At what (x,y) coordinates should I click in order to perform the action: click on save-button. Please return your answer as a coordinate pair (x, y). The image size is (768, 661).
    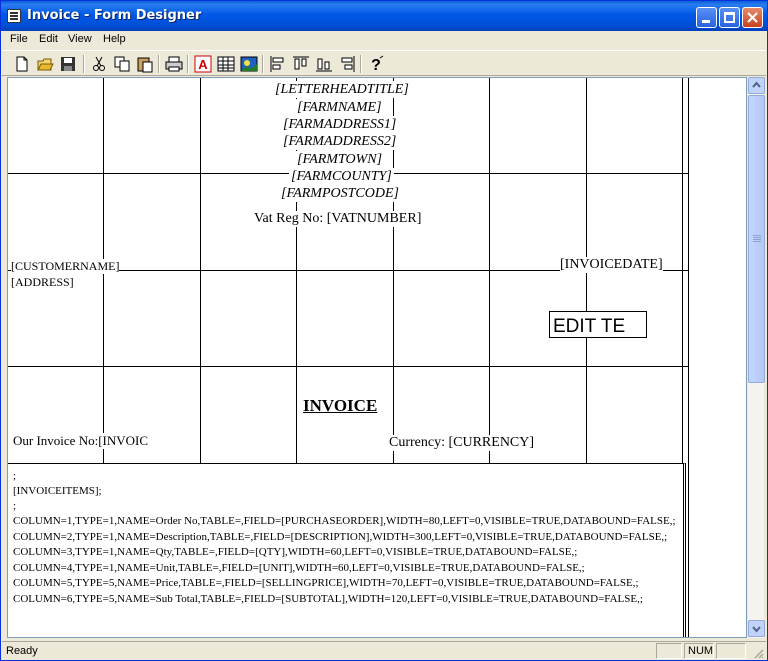
    Looking at the image, I should click on (68, 64).